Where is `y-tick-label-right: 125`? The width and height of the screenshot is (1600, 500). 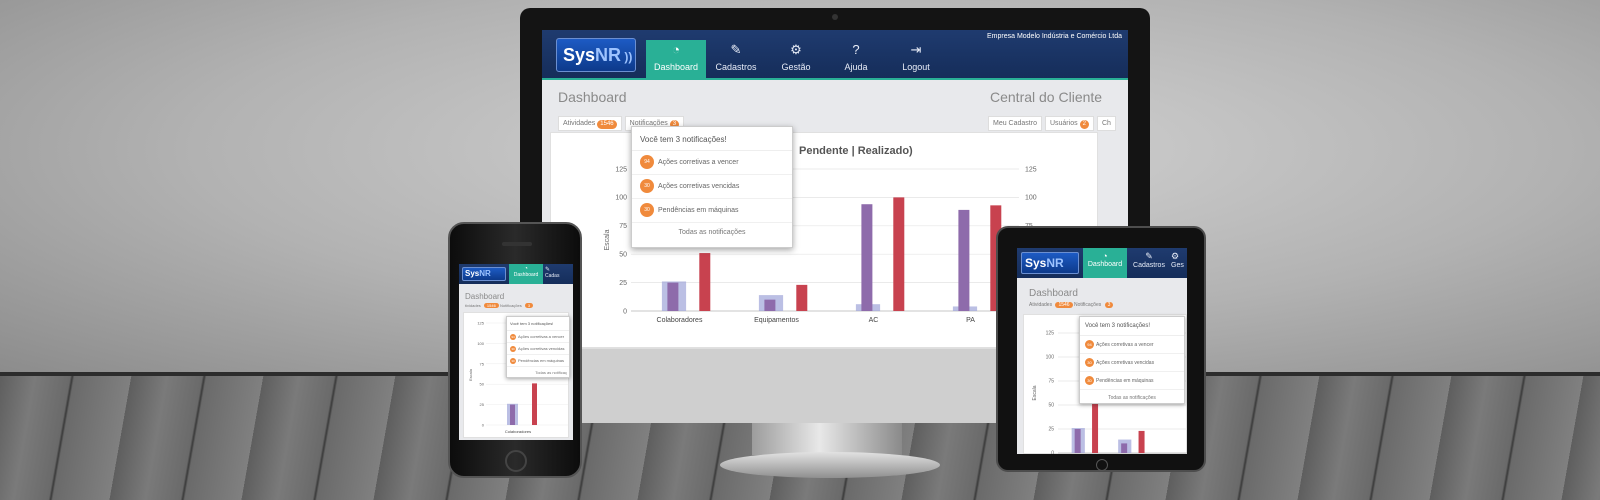 y-tick-label-right: 125 is located at coordinates (1031, 169).